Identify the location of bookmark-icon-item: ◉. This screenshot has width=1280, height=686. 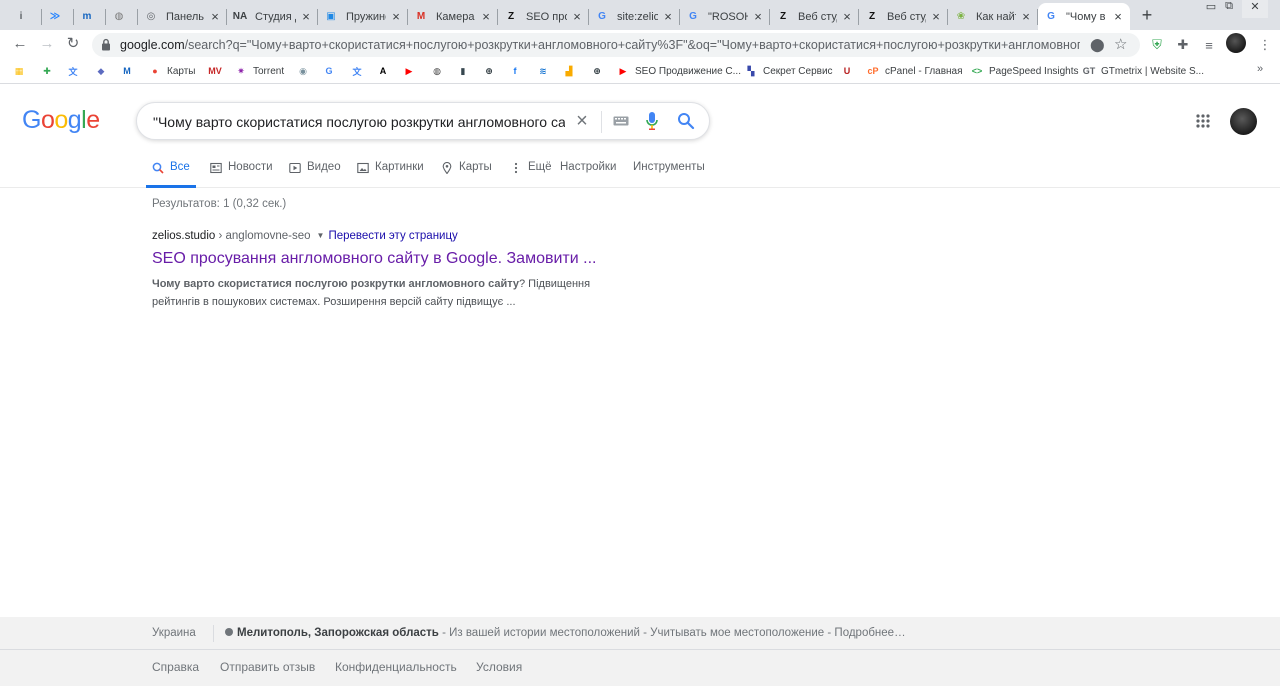
(303, 71).